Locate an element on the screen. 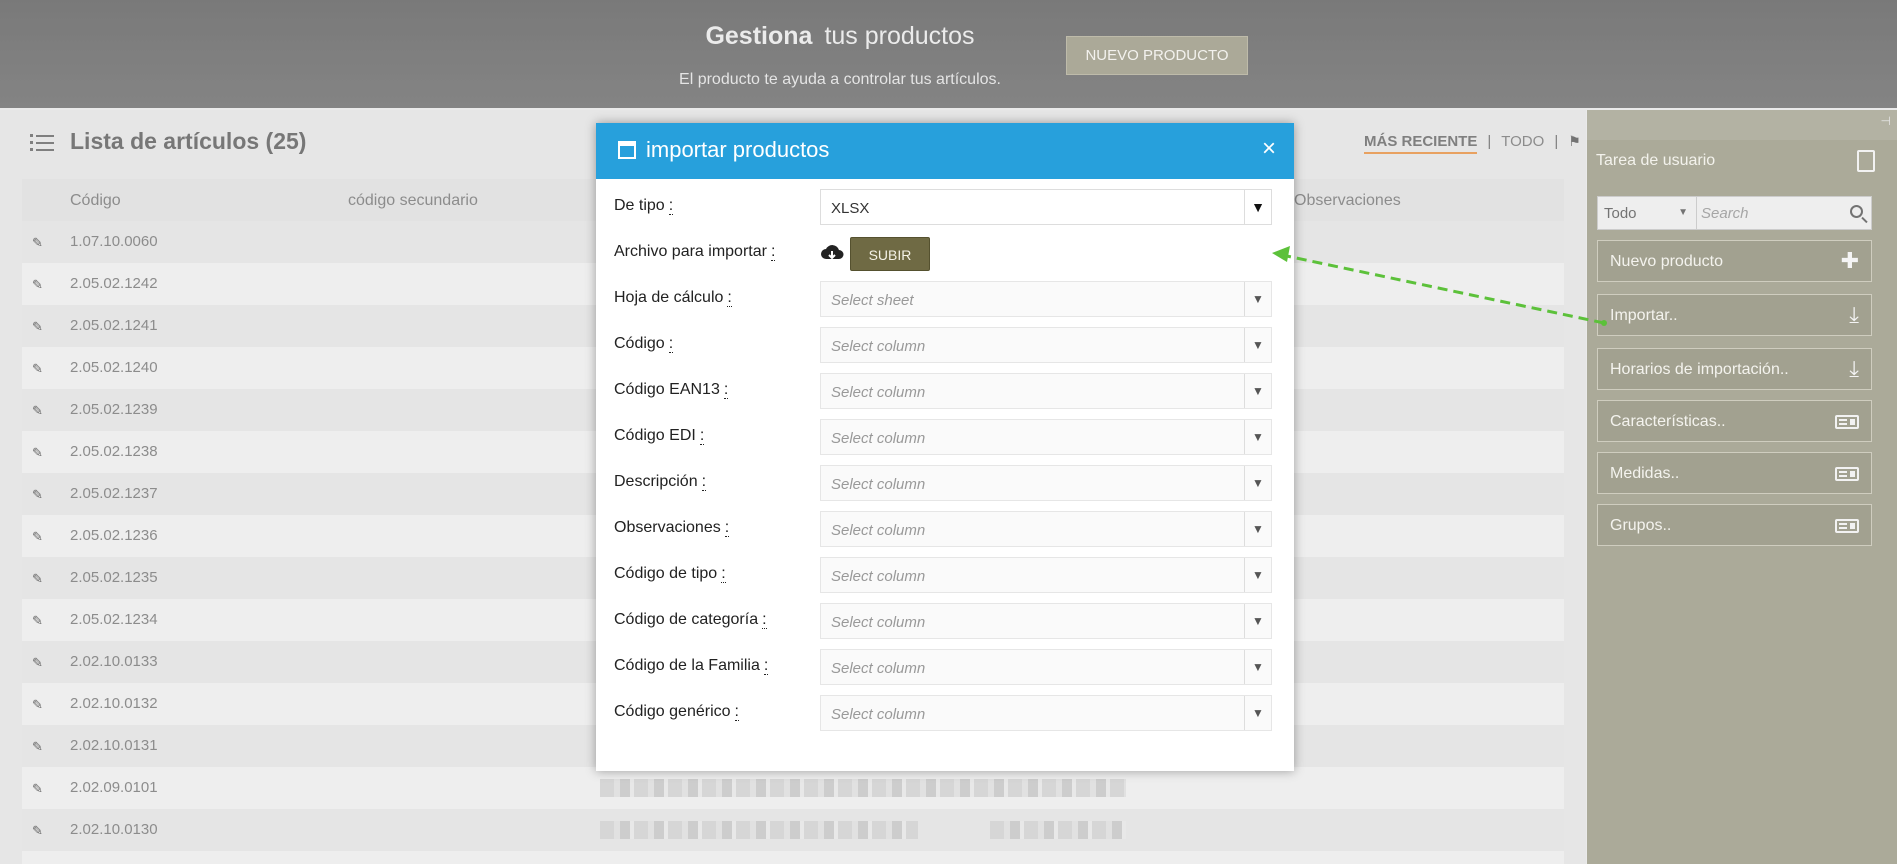  close-icon: × is located at coordinates (1269, 149).